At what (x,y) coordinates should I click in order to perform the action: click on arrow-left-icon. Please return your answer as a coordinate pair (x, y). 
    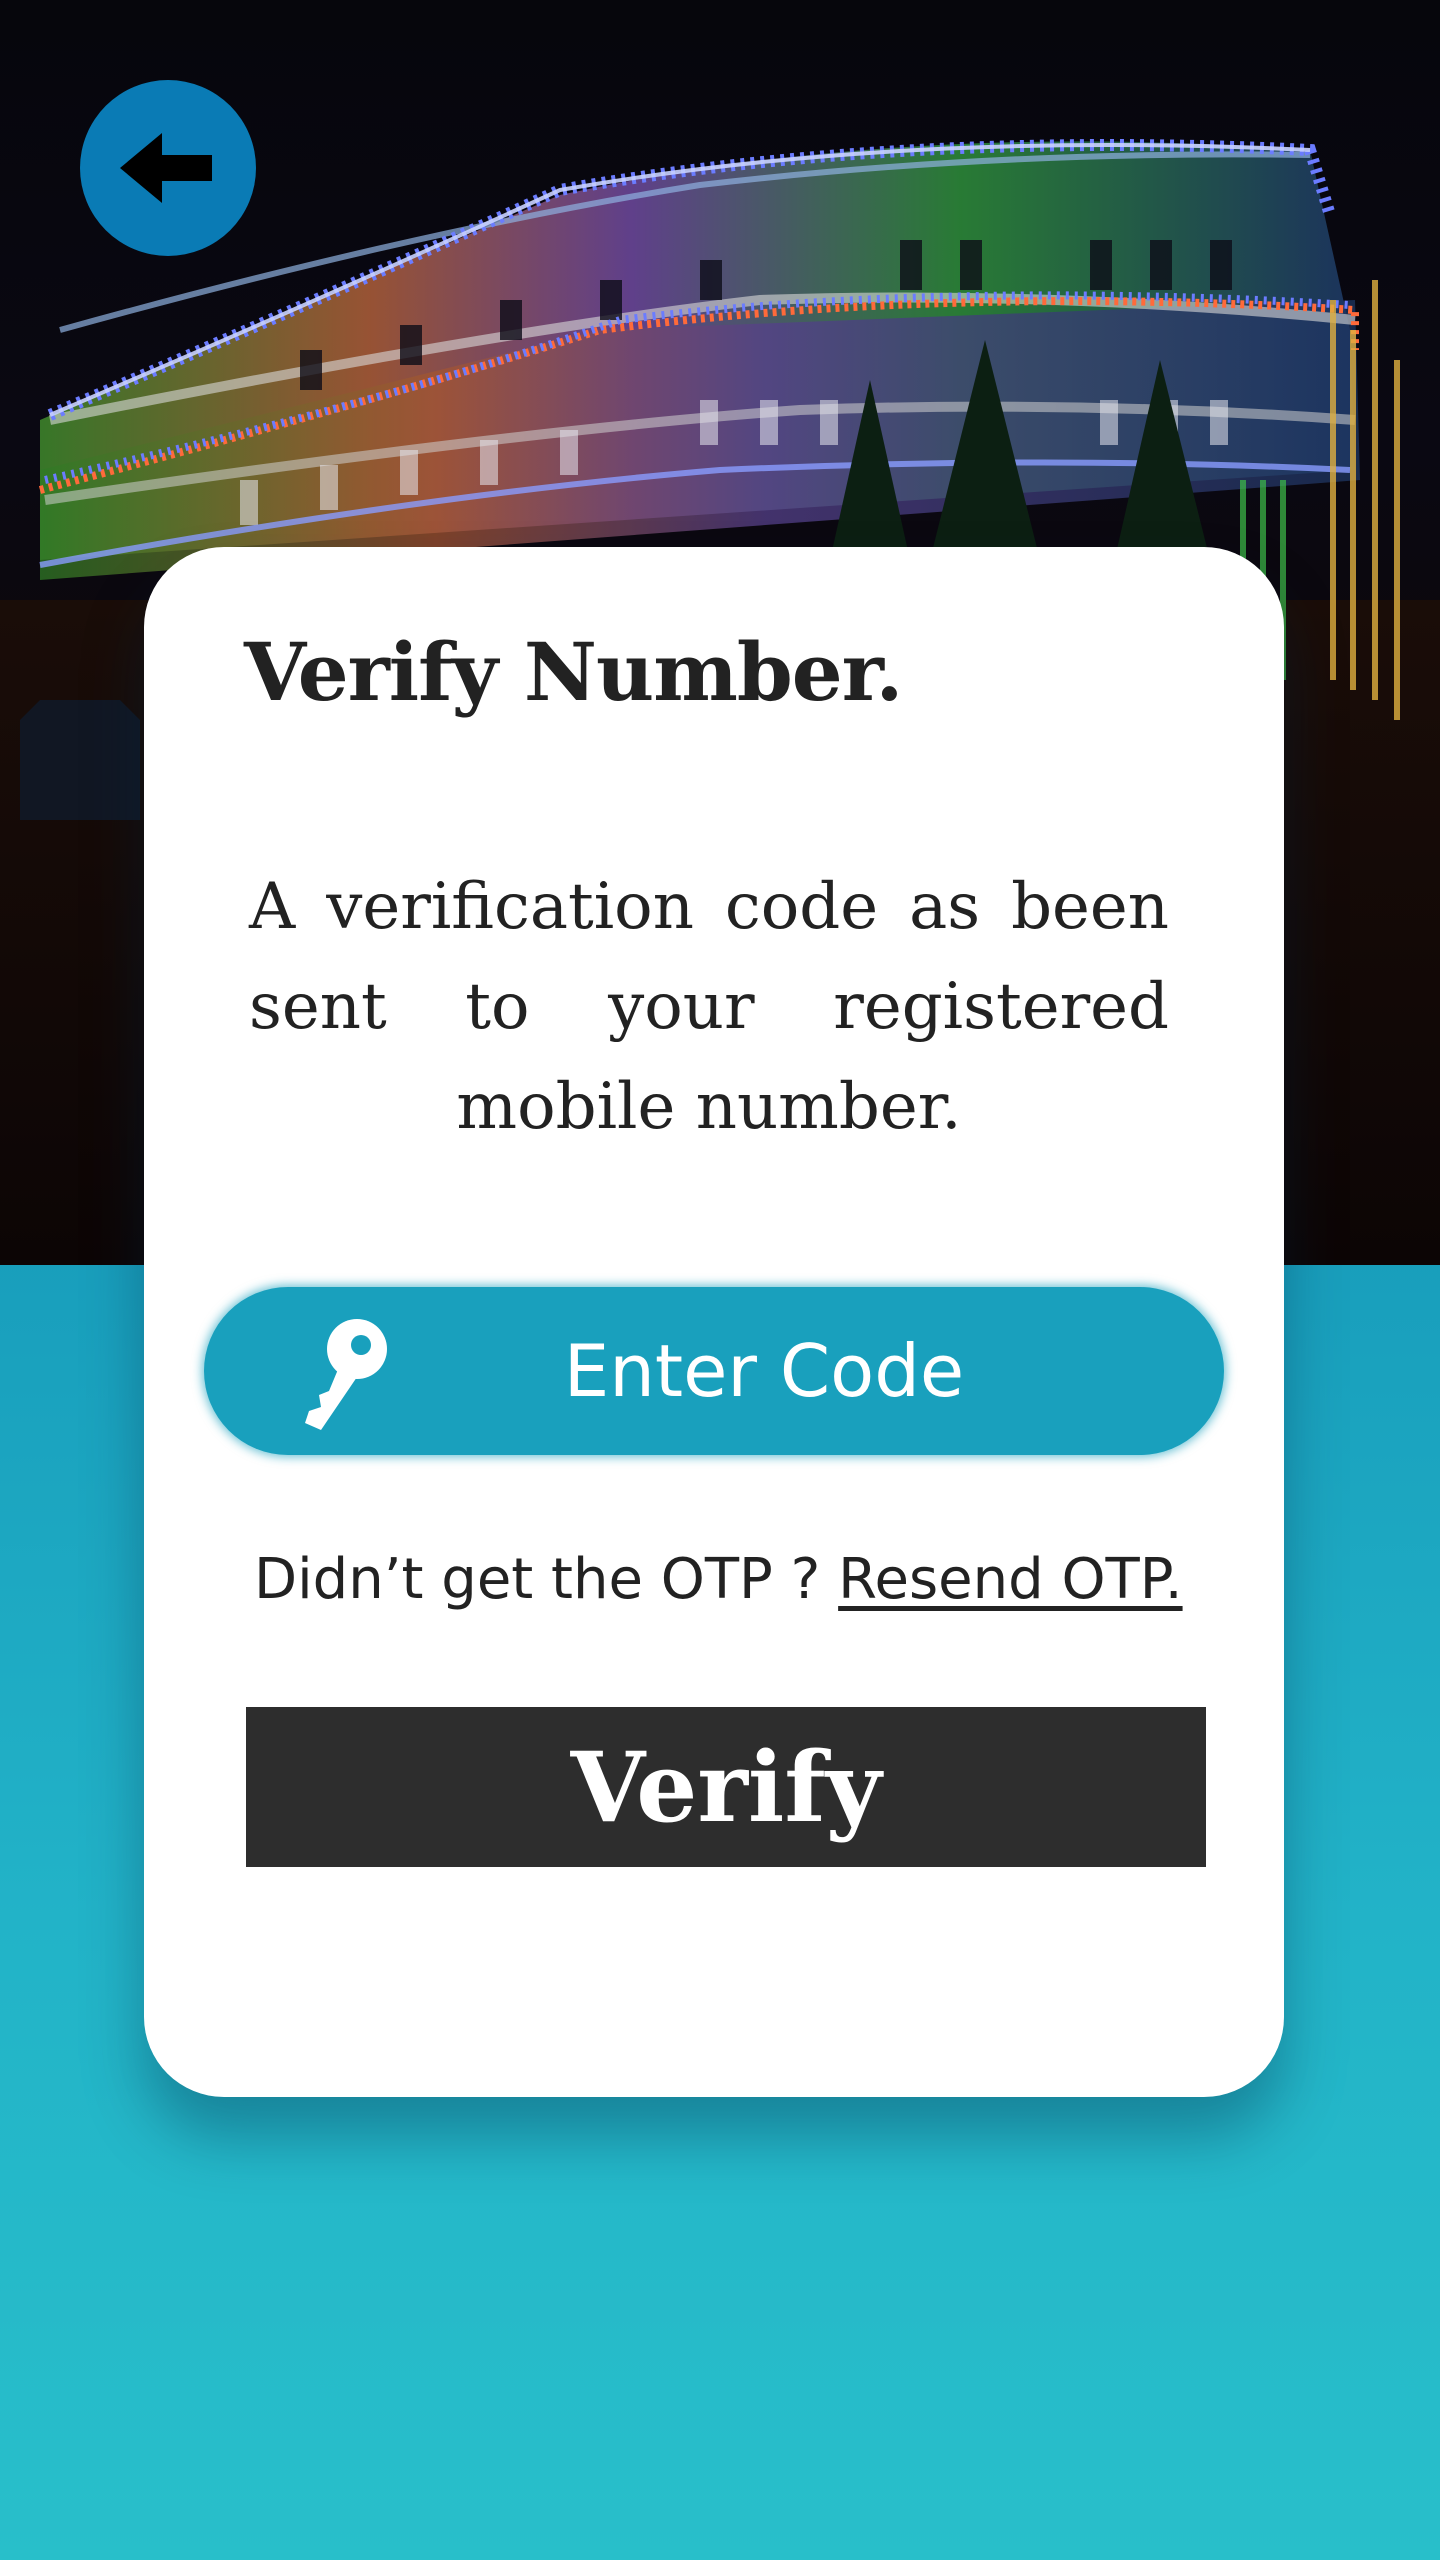
    Looking at the image, I should click on (166, 168).